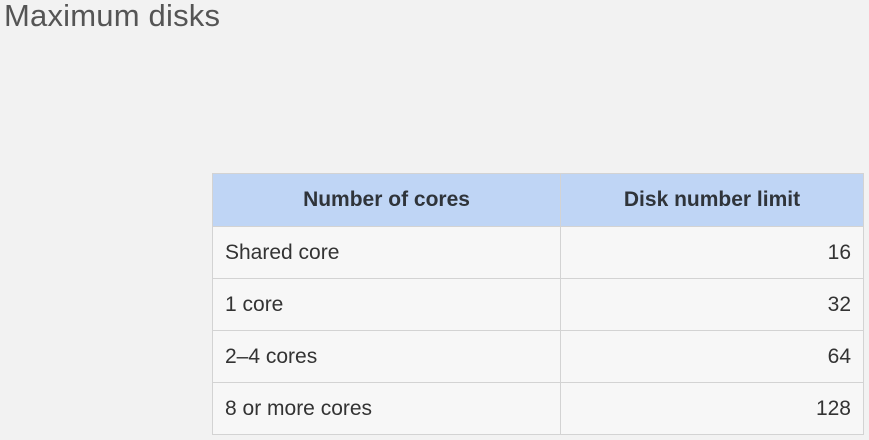 The height and width of the screenshot is (440, 869). I want to click on limit-cell: 32, so click(712, 304).